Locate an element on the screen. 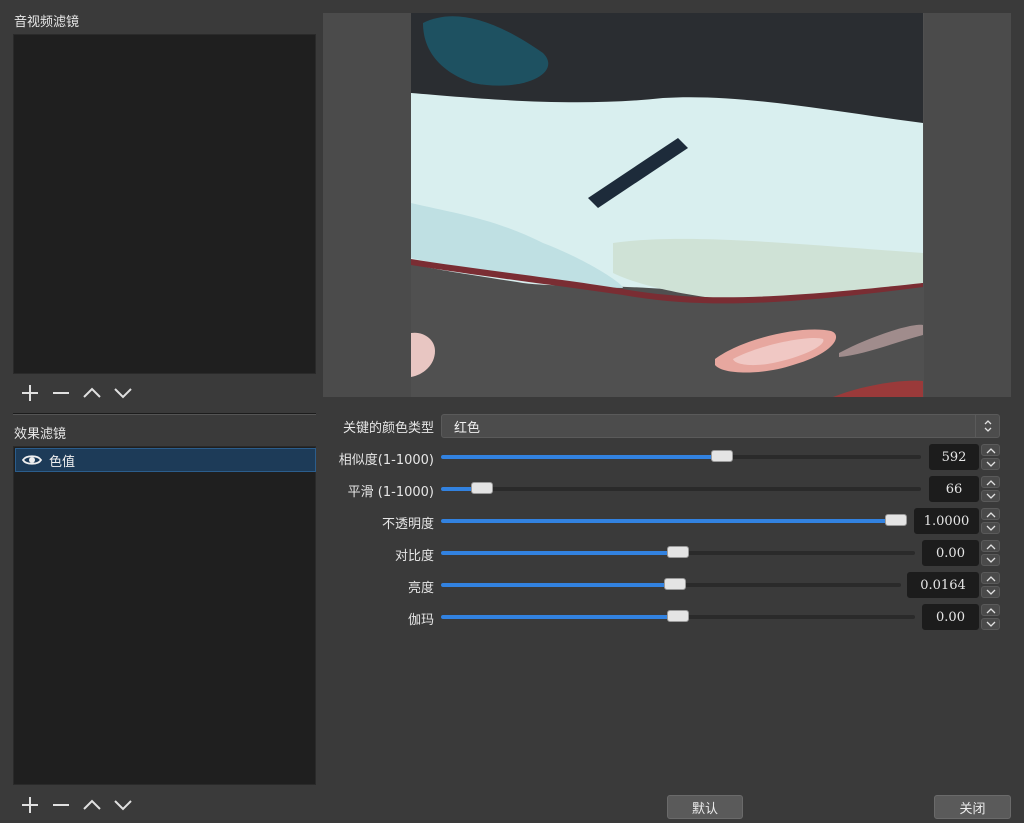 This screenshot has height=823, width=1024. audio-video-filters-toolbar is located at coordinates (76, 393).